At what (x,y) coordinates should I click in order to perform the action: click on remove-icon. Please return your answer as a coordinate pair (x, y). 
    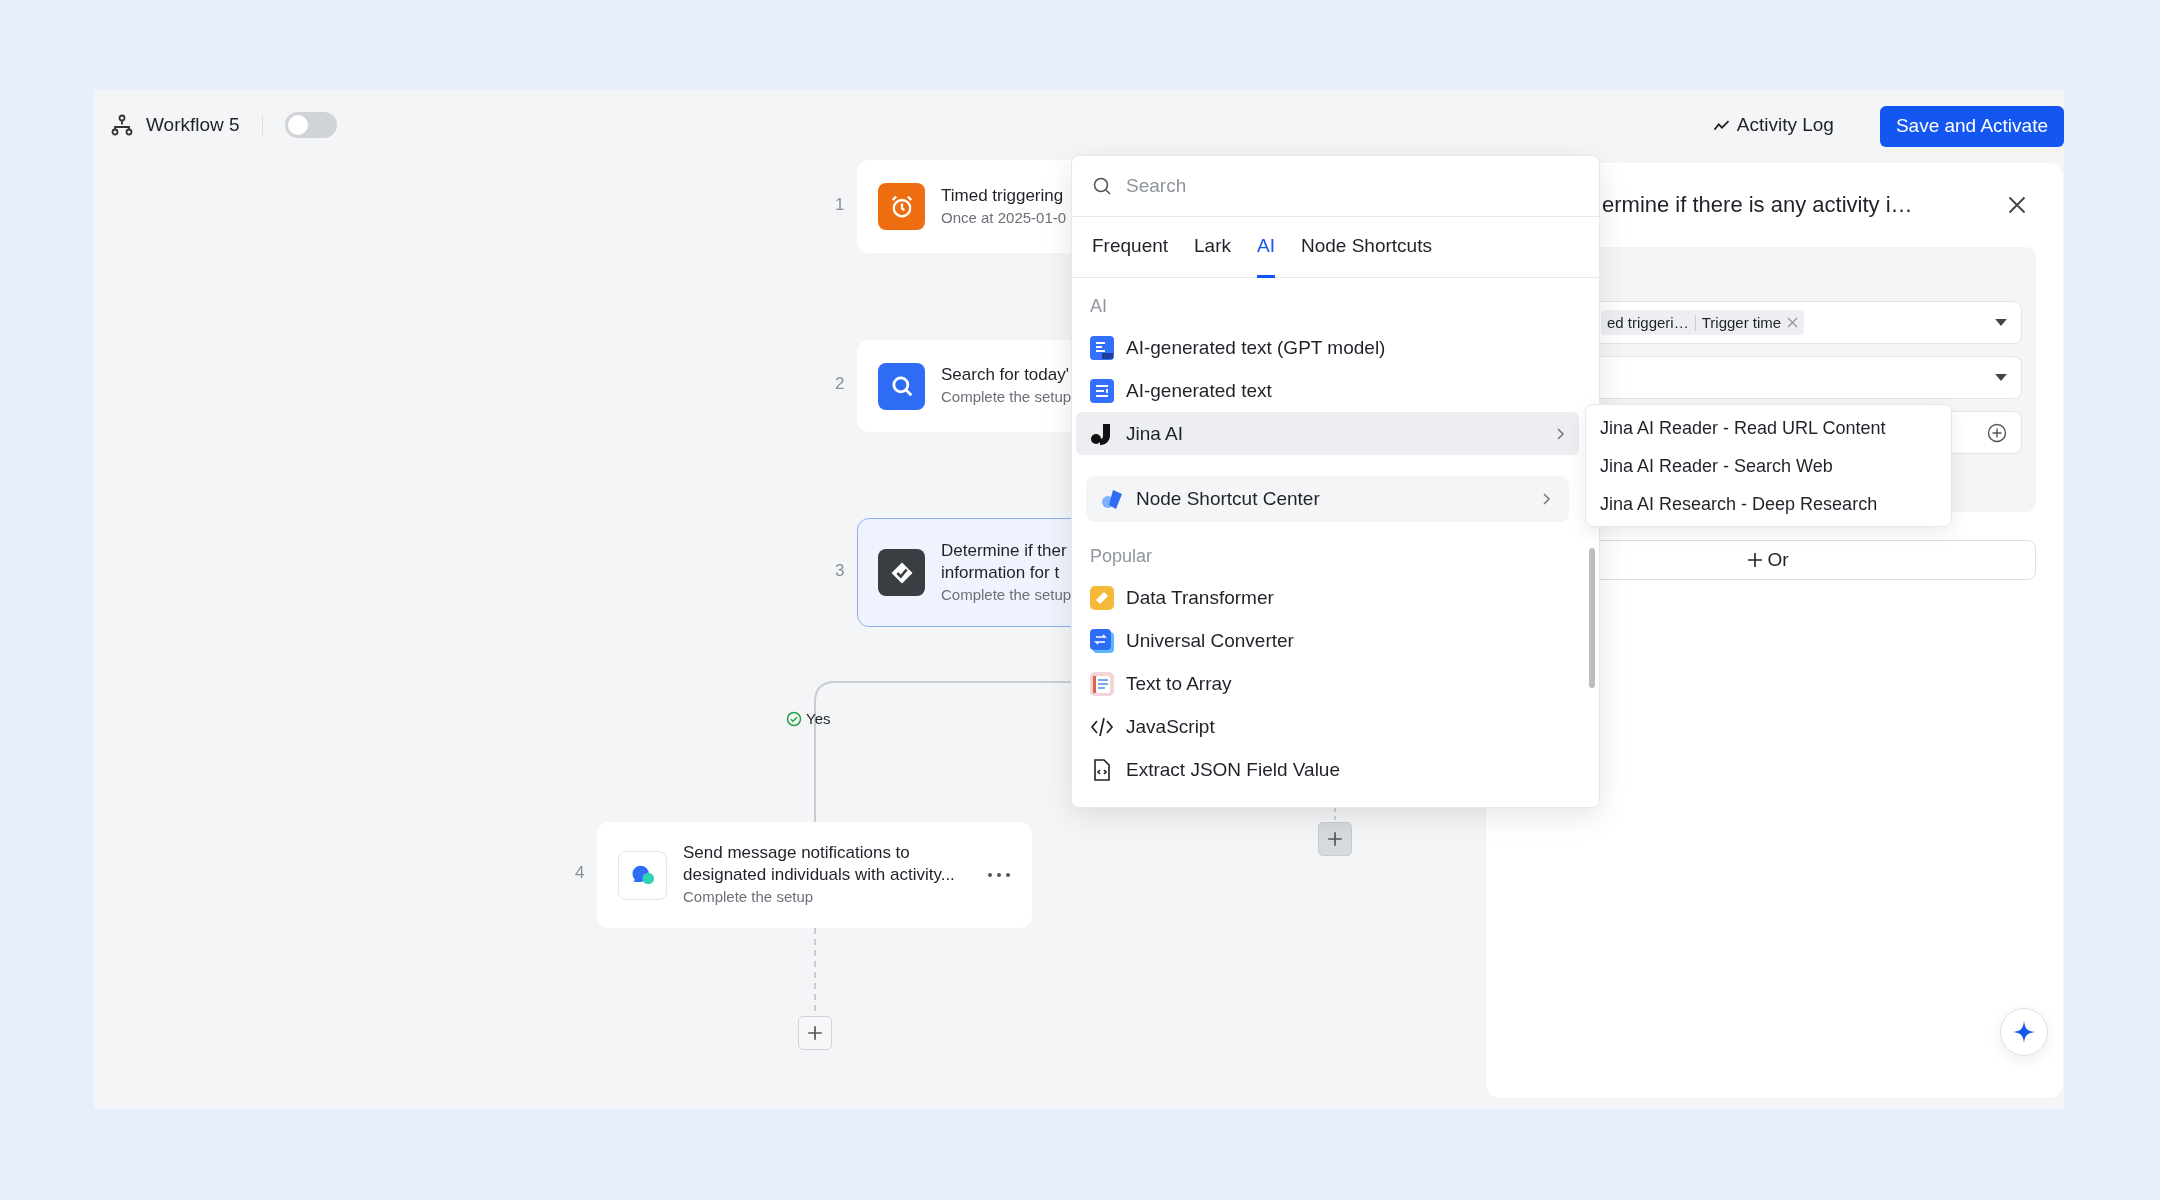
    Looking at the image, I should click on (1793, 322).